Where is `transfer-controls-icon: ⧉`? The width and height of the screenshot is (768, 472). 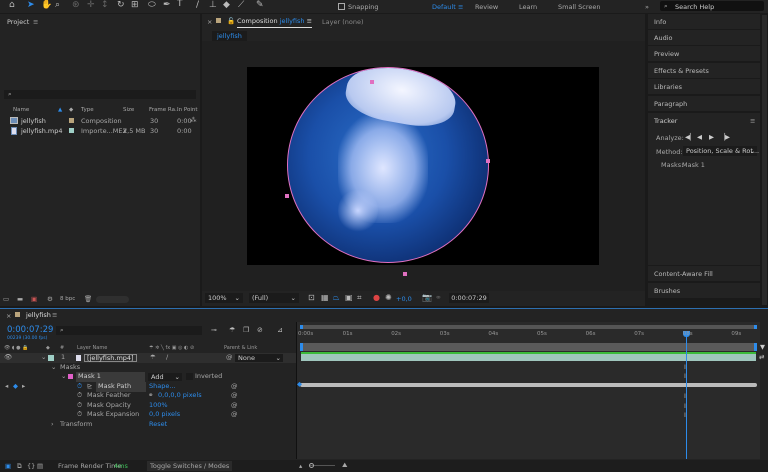
transfer-controls-icon: ⧉ is located at coordinates (19, 466).